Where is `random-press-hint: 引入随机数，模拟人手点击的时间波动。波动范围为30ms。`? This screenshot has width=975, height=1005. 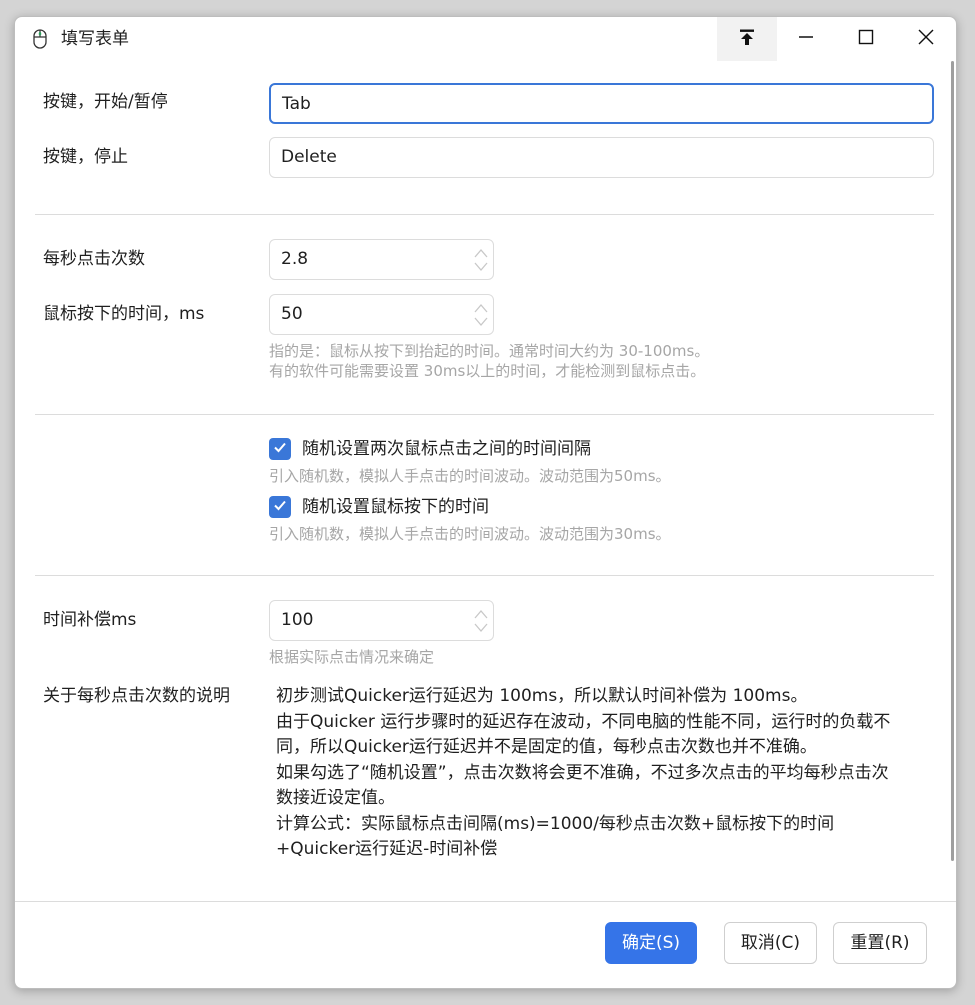
random-press-hint: 引入随机数，模拟人手点击的时间波动。波动范围为30ms。 is located at coordinates (470, 534).